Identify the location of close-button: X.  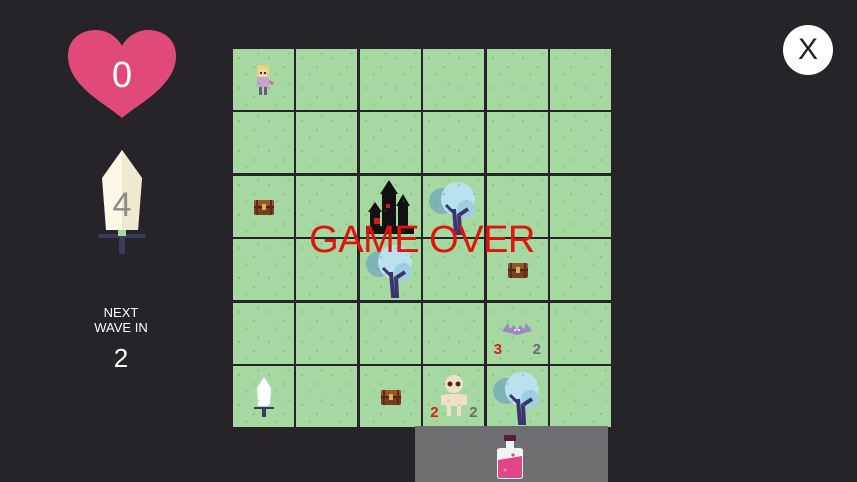
(808, 50).